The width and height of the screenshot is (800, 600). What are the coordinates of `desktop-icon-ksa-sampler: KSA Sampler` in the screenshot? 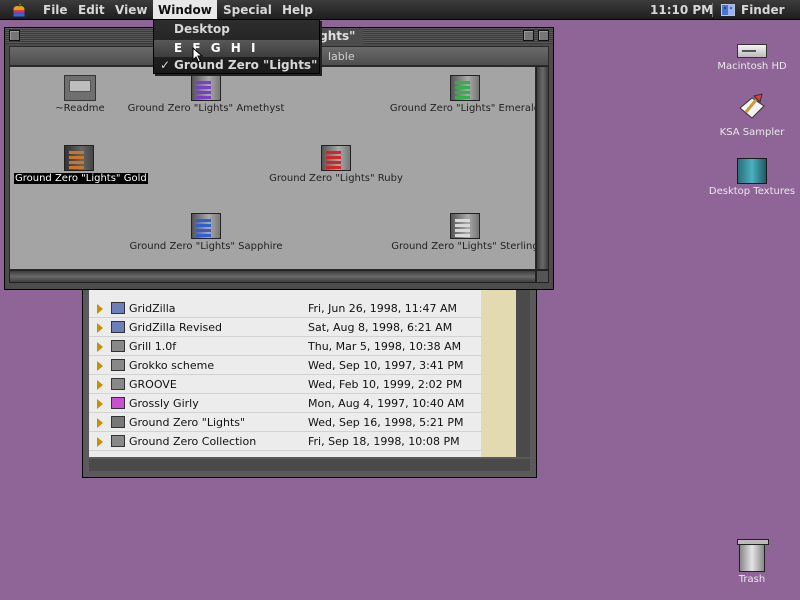 It's located at (752, 115).